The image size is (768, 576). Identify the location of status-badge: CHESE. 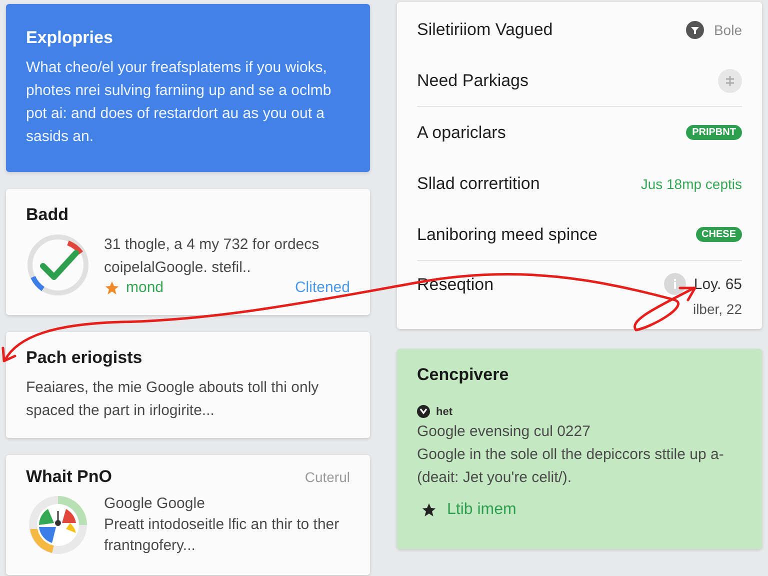
(719, 234).